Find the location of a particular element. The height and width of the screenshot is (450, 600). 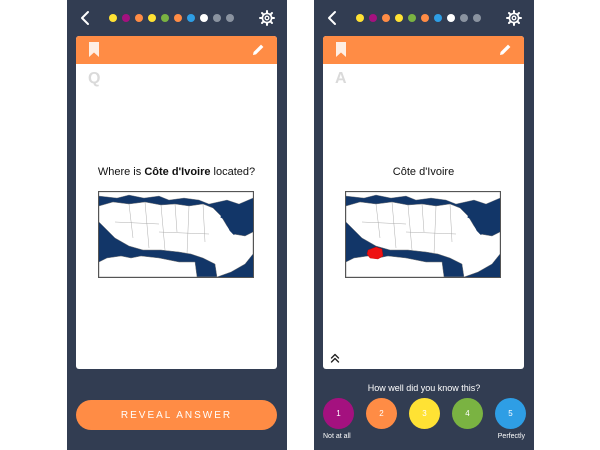

rating-high-label: Perfectly is located at coordinates (511, 436).